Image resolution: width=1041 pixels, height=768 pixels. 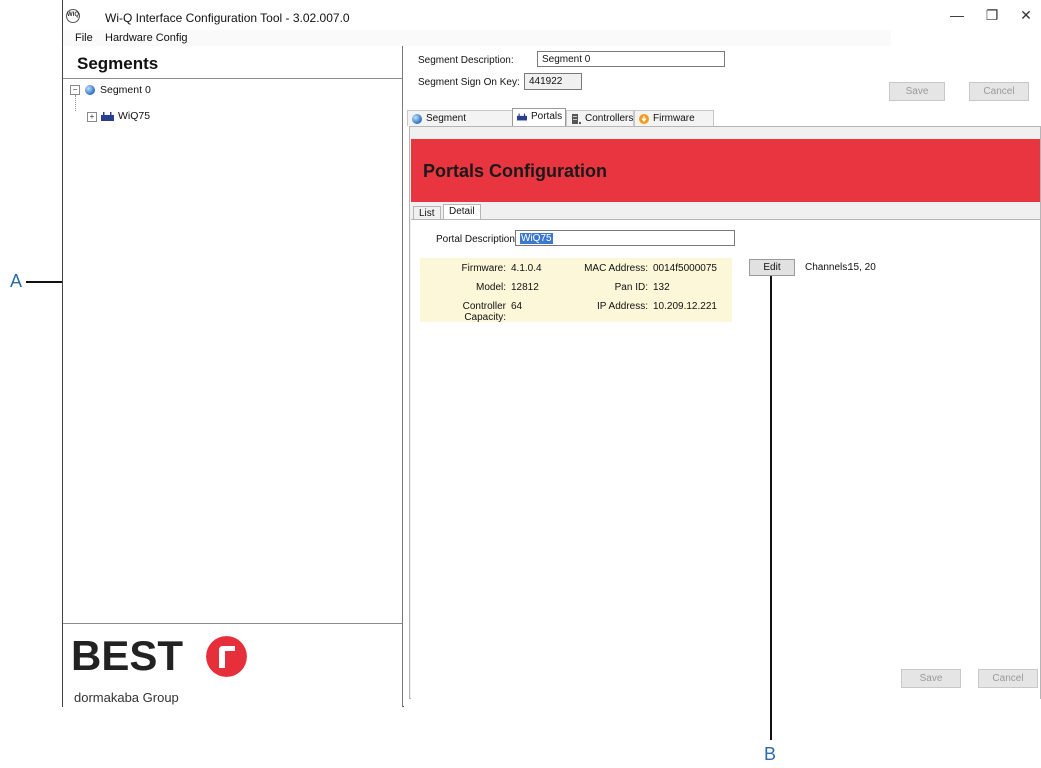 What do you see at coordinates (999, 91) in the screenshot?
I see `segment-cancel-button: Cancel` at bounding box center [999, 91].